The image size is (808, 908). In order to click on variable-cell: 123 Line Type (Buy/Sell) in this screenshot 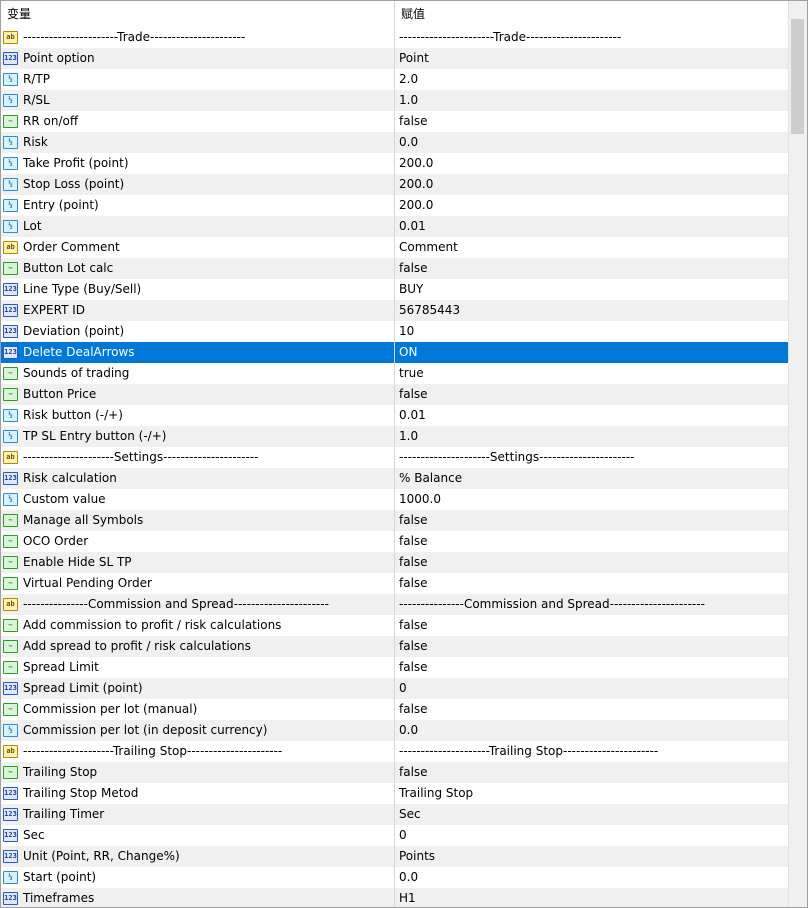, I will do `click(198, 289)`.